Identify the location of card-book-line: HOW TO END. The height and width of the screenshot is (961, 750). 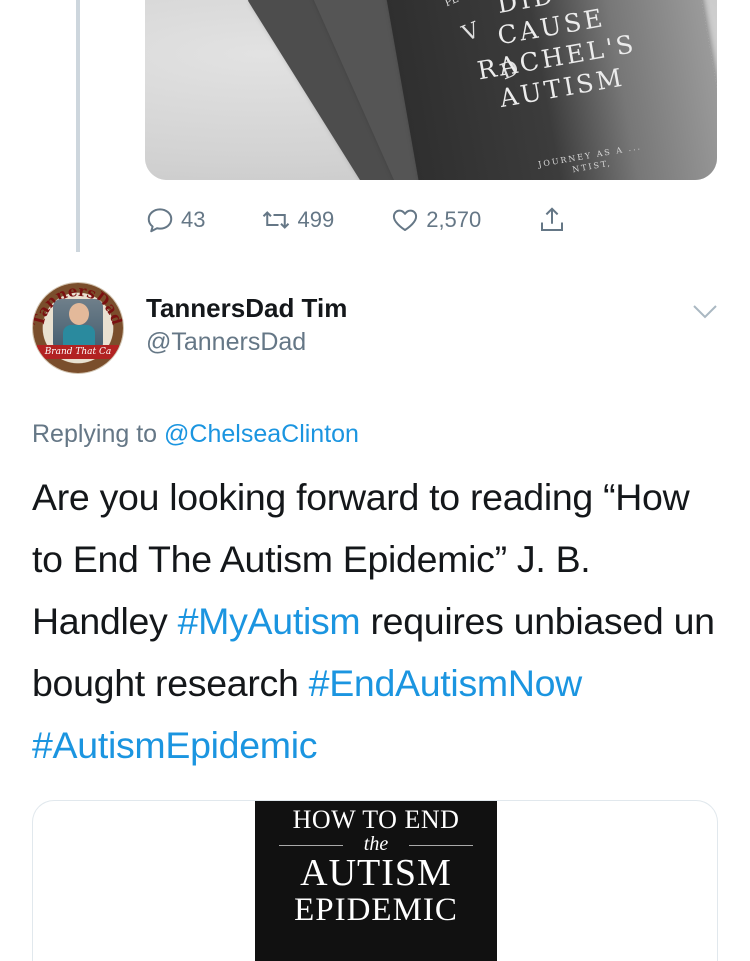
(376, 819).